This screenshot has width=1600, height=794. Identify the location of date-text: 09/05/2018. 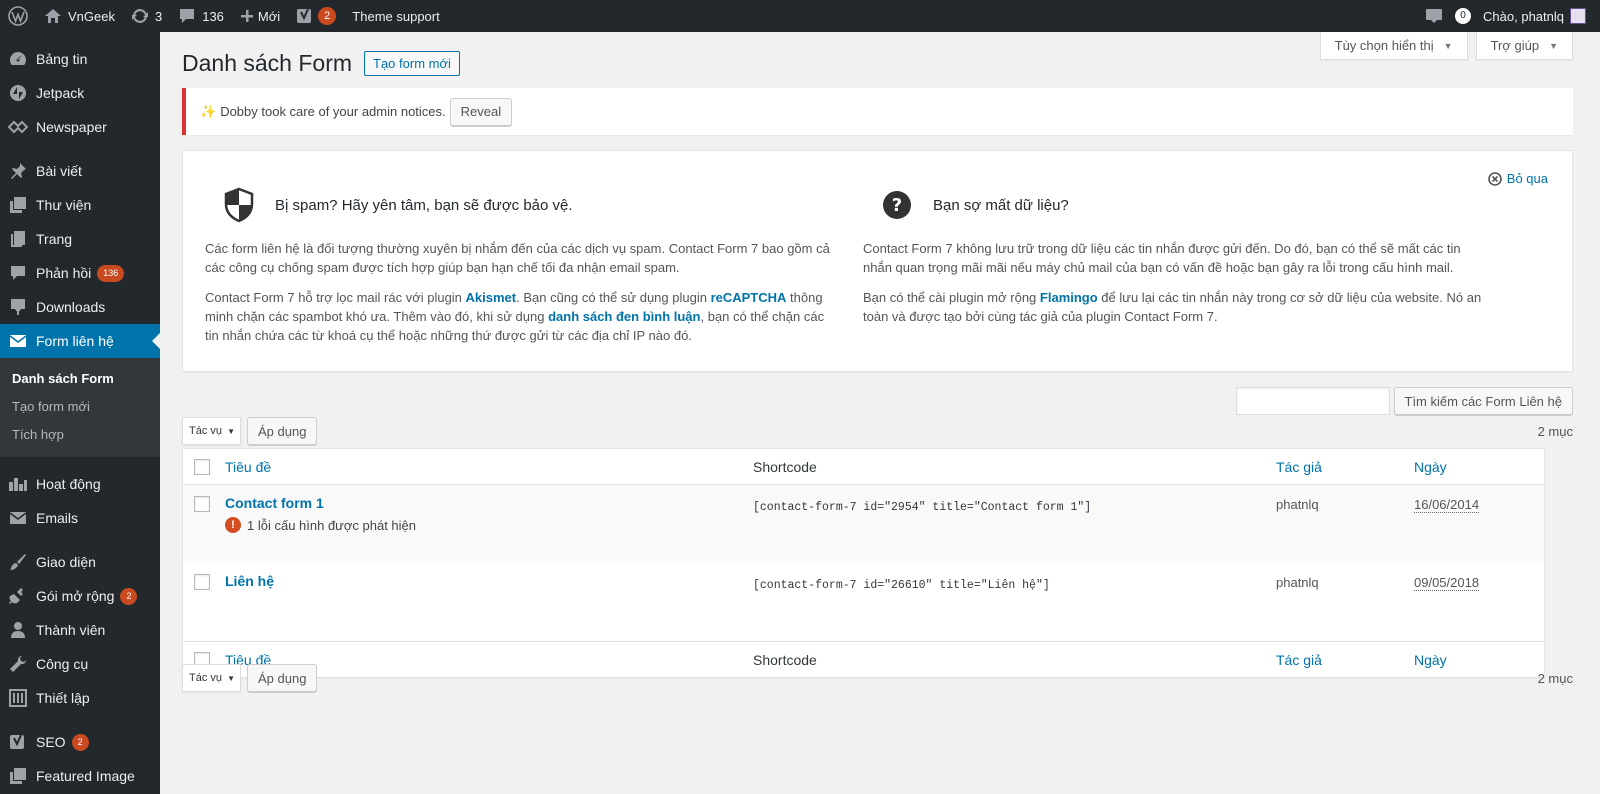
(1447, 583).